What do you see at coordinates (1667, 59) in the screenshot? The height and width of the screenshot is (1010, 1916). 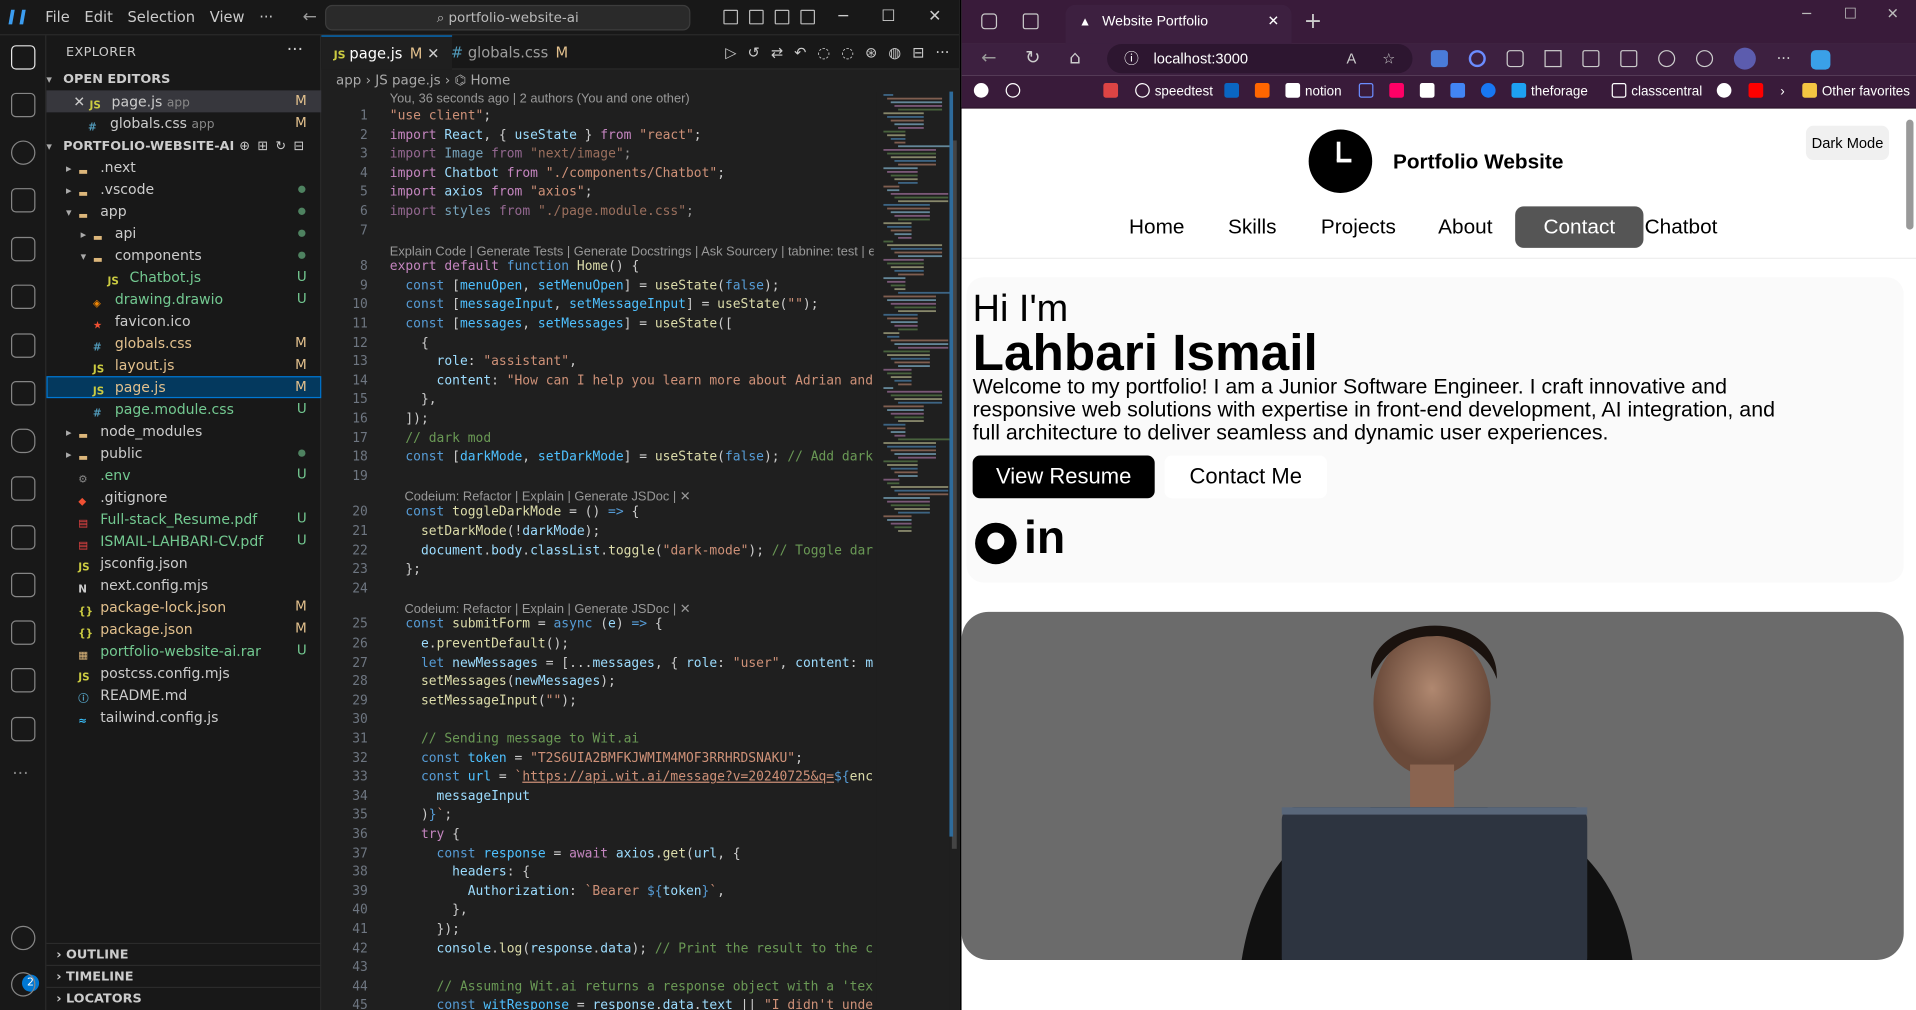 I see `history-icon` at bounding box center [1667, 59].